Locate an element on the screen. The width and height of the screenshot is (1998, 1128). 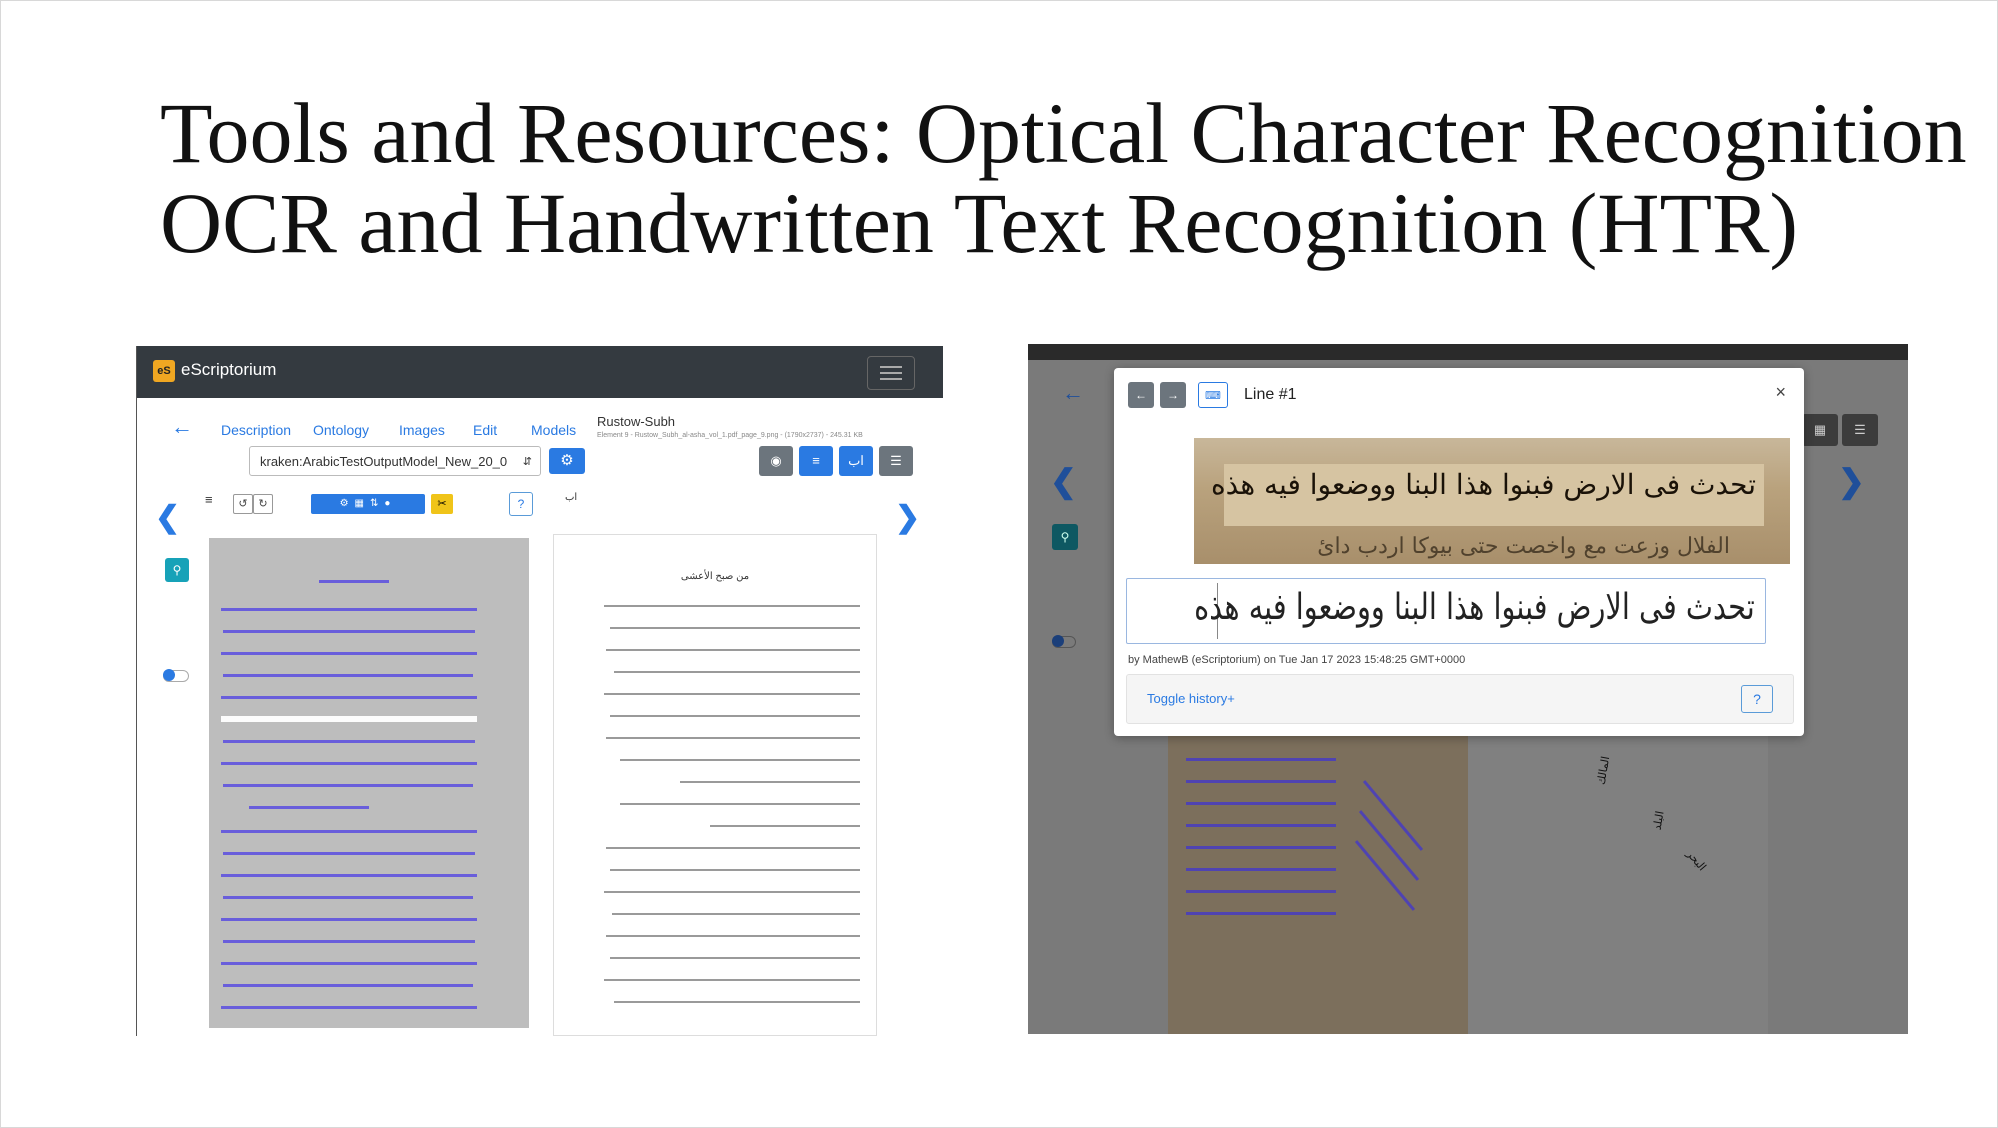
transcription-panel: من صبح الأعشى is located at coordinates (715, 785).